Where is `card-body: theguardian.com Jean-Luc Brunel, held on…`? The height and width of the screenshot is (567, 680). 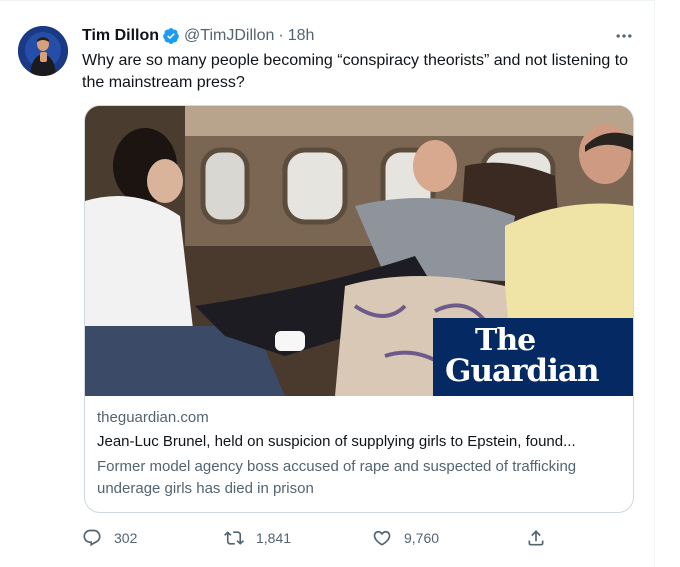 card-body: theguardian.com Jean-Luc Brunel, held on… is located at coordinates (359, 448).